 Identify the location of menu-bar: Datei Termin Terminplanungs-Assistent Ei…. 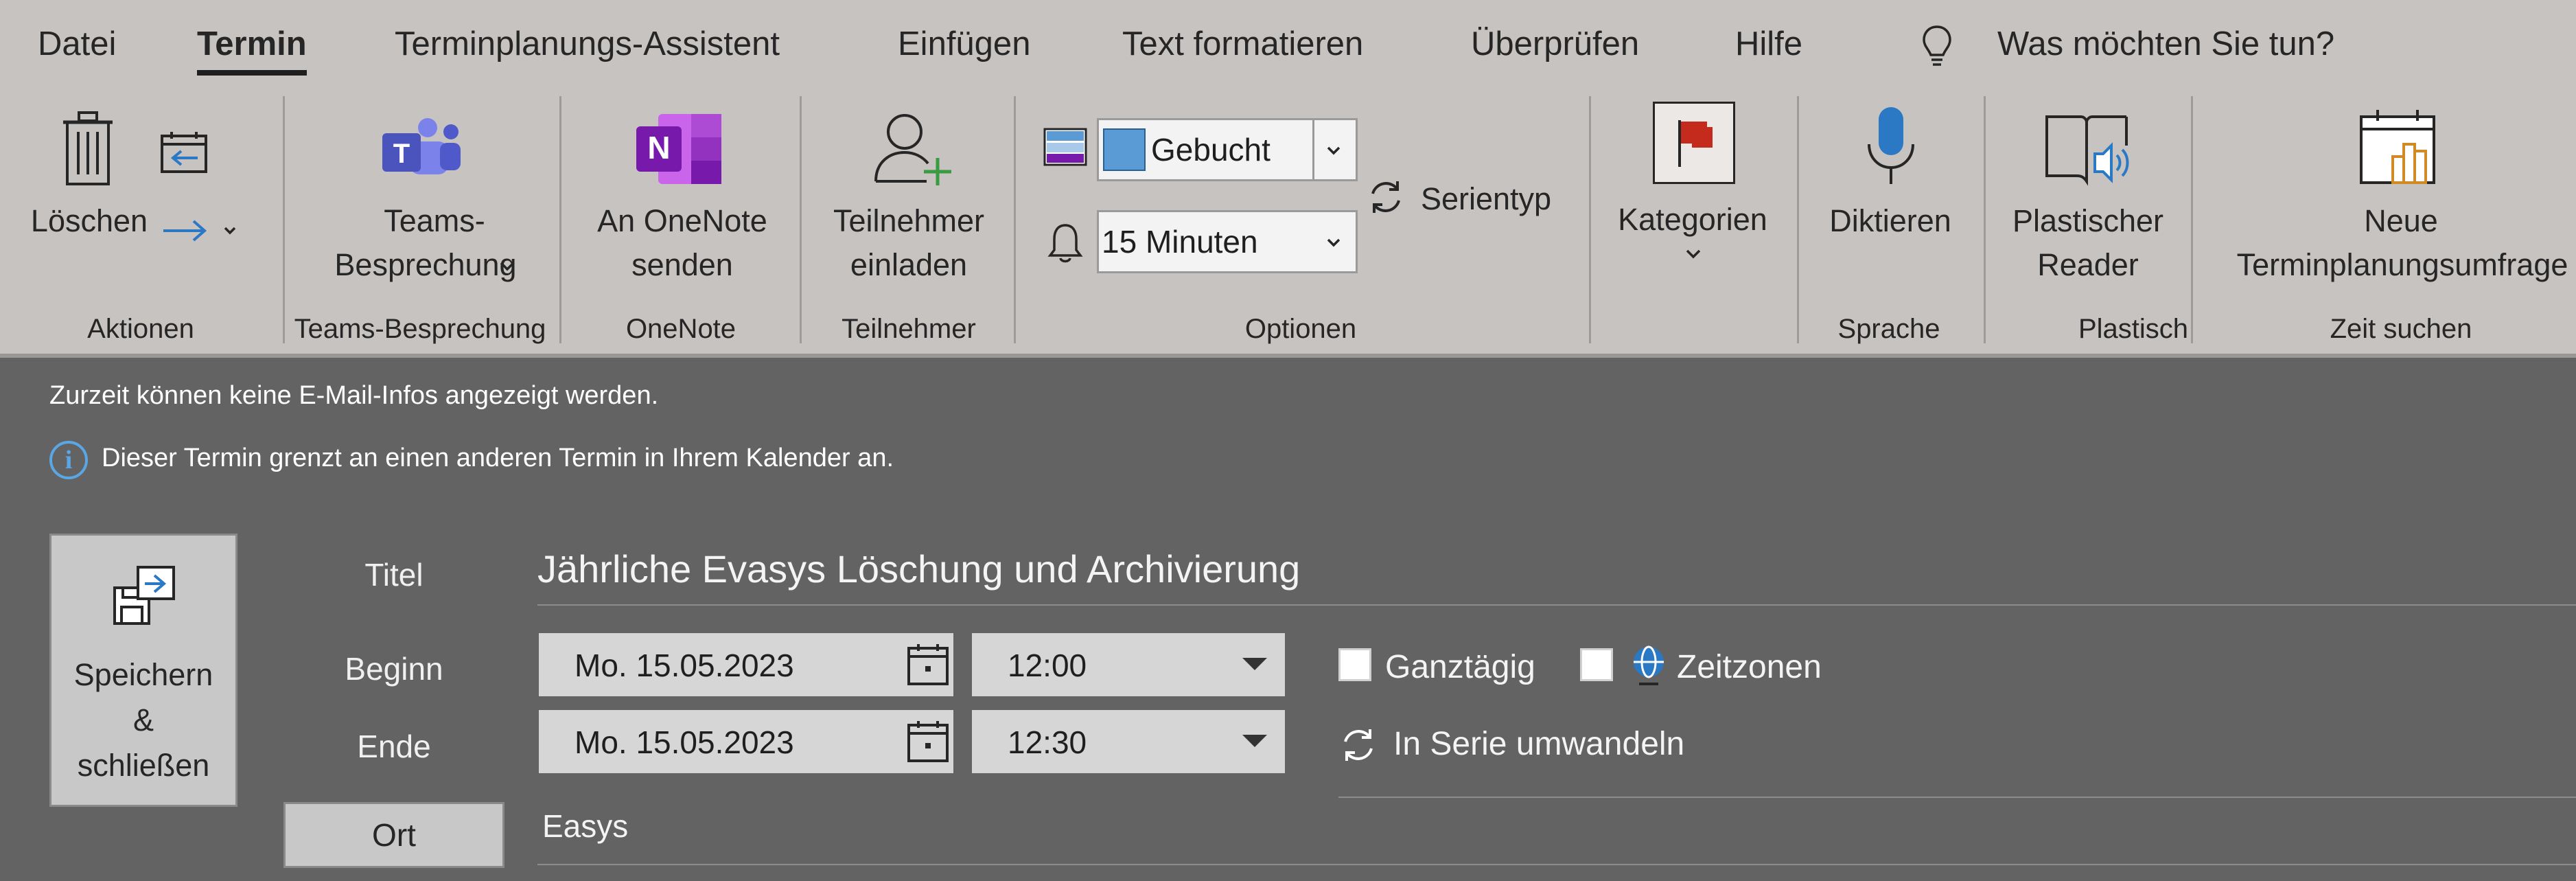
(1288, 48).